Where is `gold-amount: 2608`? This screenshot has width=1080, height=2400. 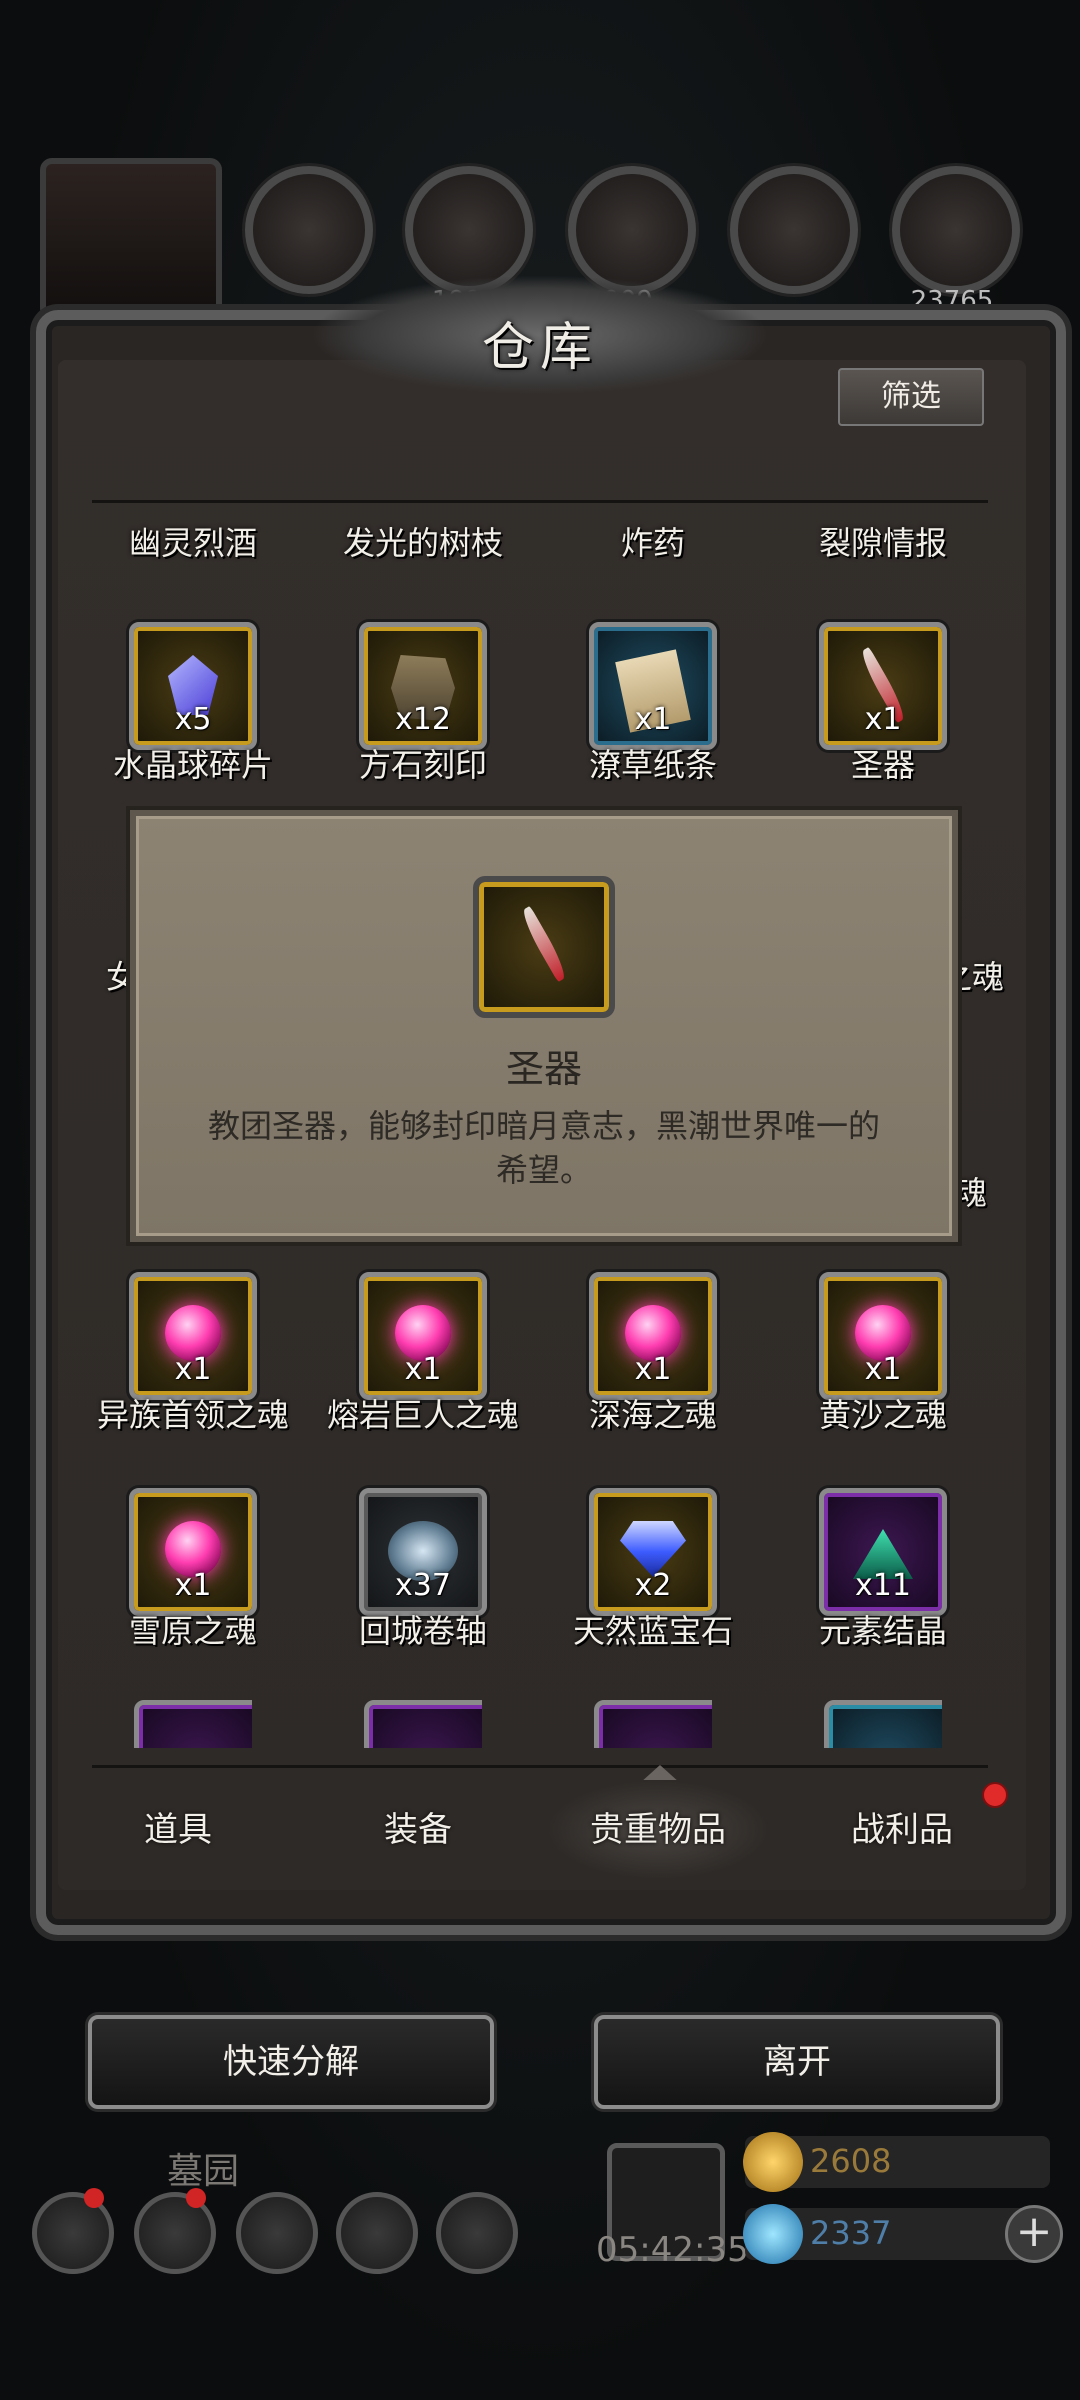 gold-amount: 2608 is located at coordinates (851, 2161).